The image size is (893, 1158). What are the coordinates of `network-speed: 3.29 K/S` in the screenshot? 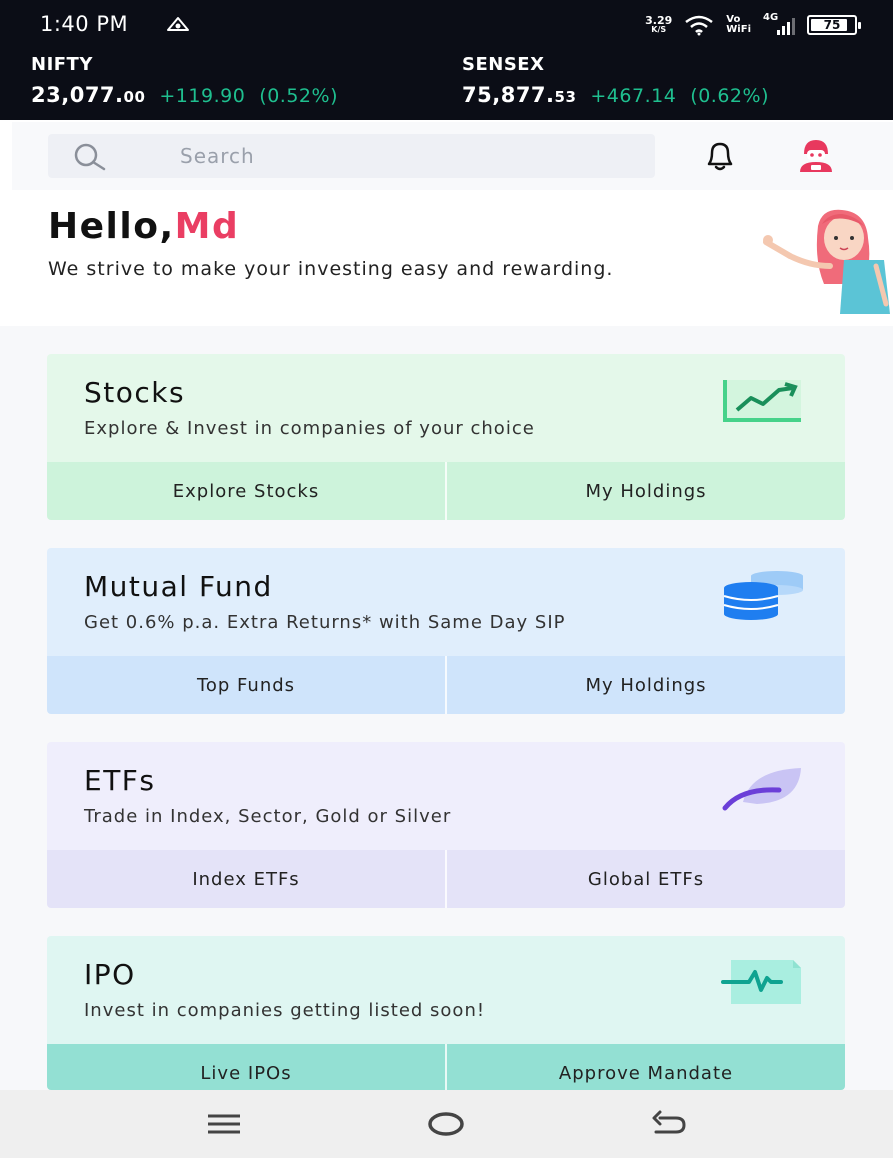 It's located at (659, 24).